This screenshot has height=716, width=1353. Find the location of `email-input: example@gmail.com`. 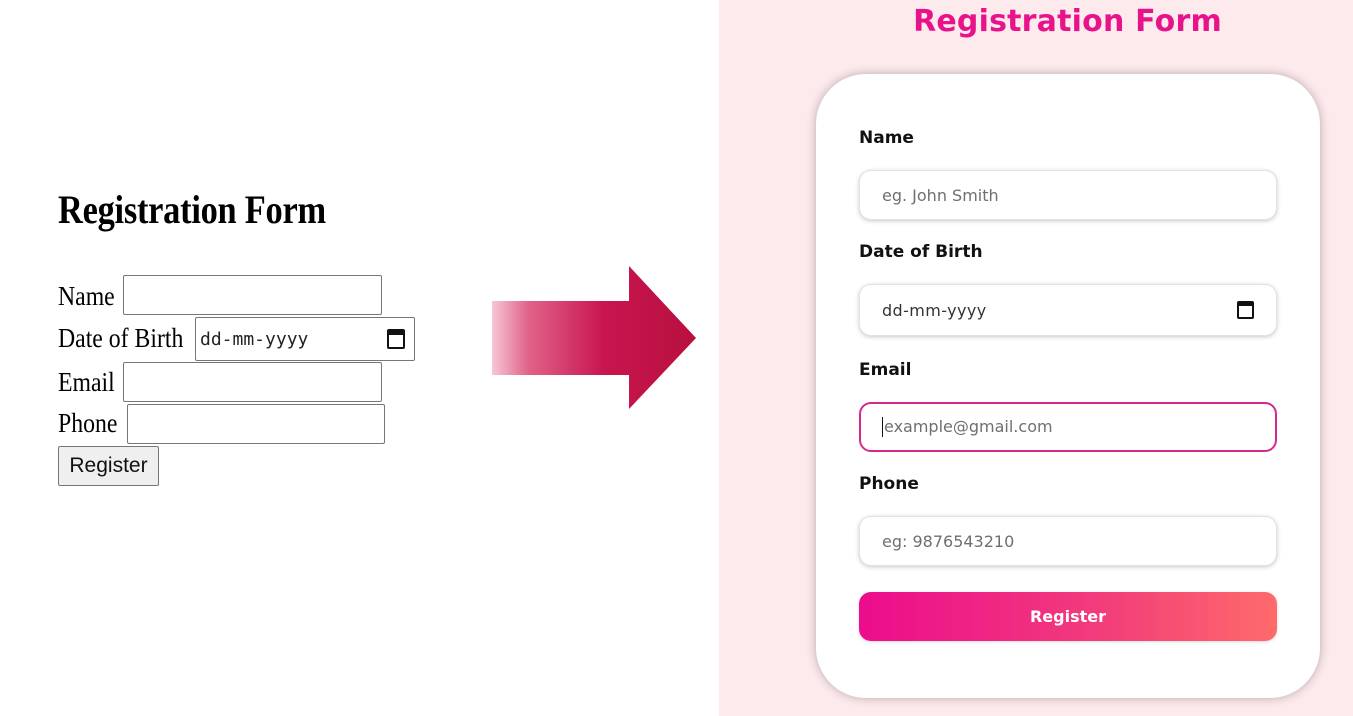

email-input: example@gmail.com is located at coordinates (1068, 427).